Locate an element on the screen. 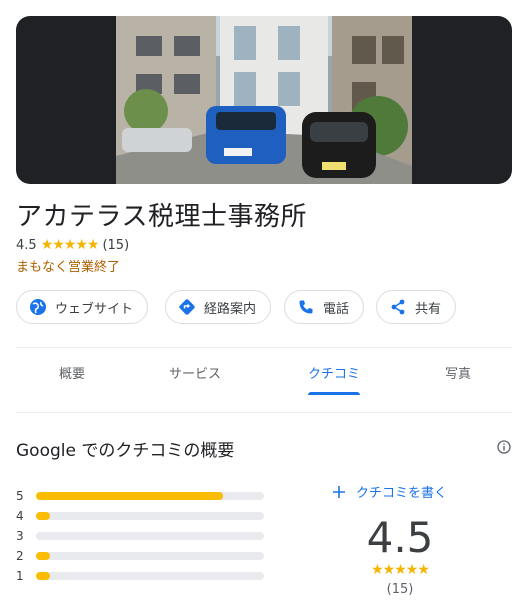 The image size is (516, 611). rating-bar-label: 1 is located at coordinates (20, 576).